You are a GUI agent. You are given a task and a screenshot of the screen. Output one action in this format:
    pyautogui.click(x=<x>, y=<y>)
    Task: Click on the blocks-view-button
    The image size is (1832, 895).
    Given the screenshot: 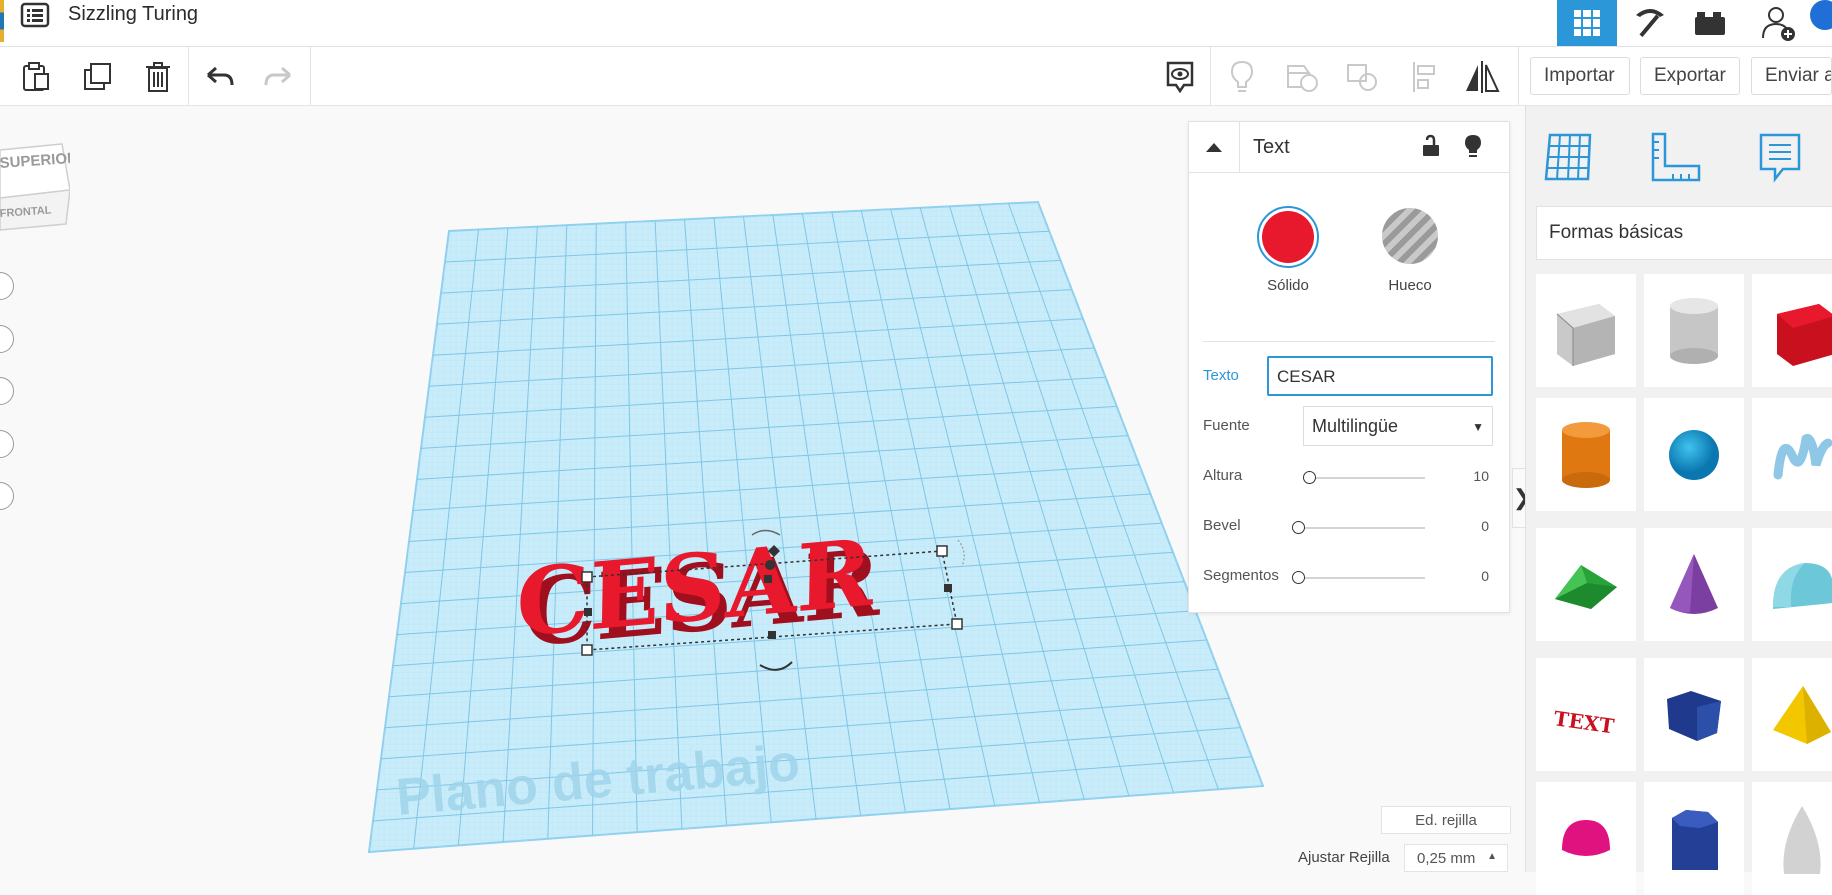 What is the action you would take?
    pyautogui.click(x=1650, y=23)
    